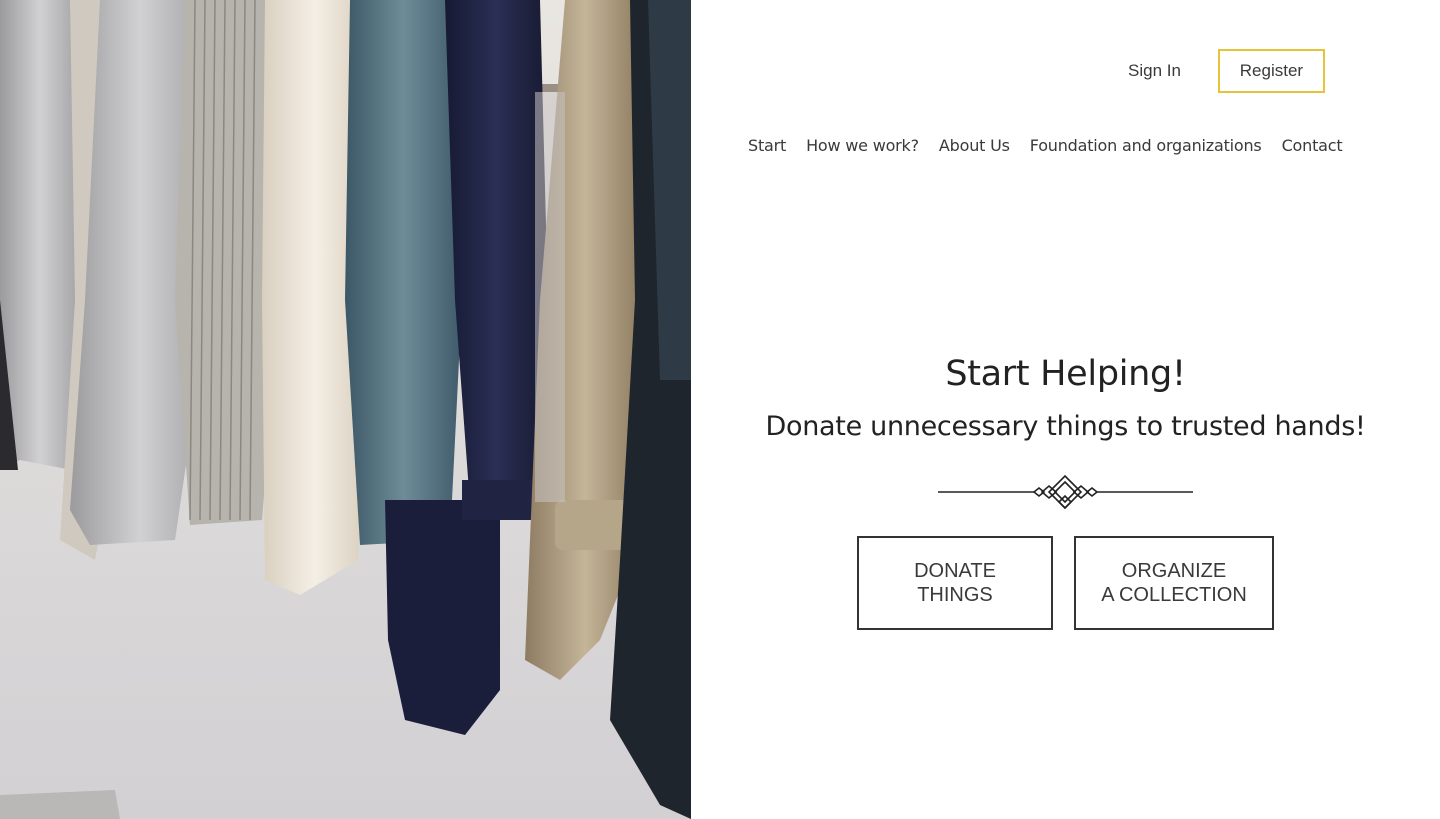  I want to click on nav-item-about-us: About Us, so click(974, 146).